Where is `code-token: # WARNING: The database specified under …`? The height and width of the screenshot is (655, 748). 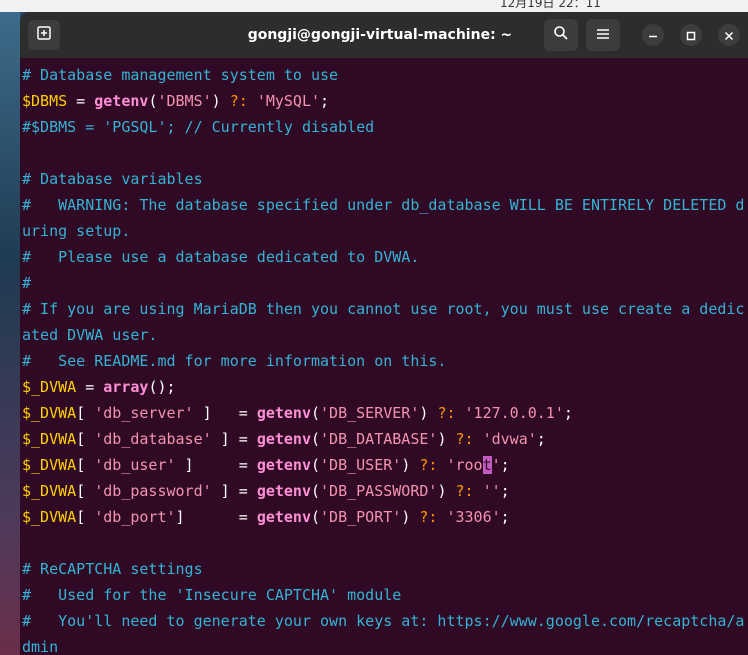
code-token: # WARNING: The database specified under … is located at coordinates (383, 205).